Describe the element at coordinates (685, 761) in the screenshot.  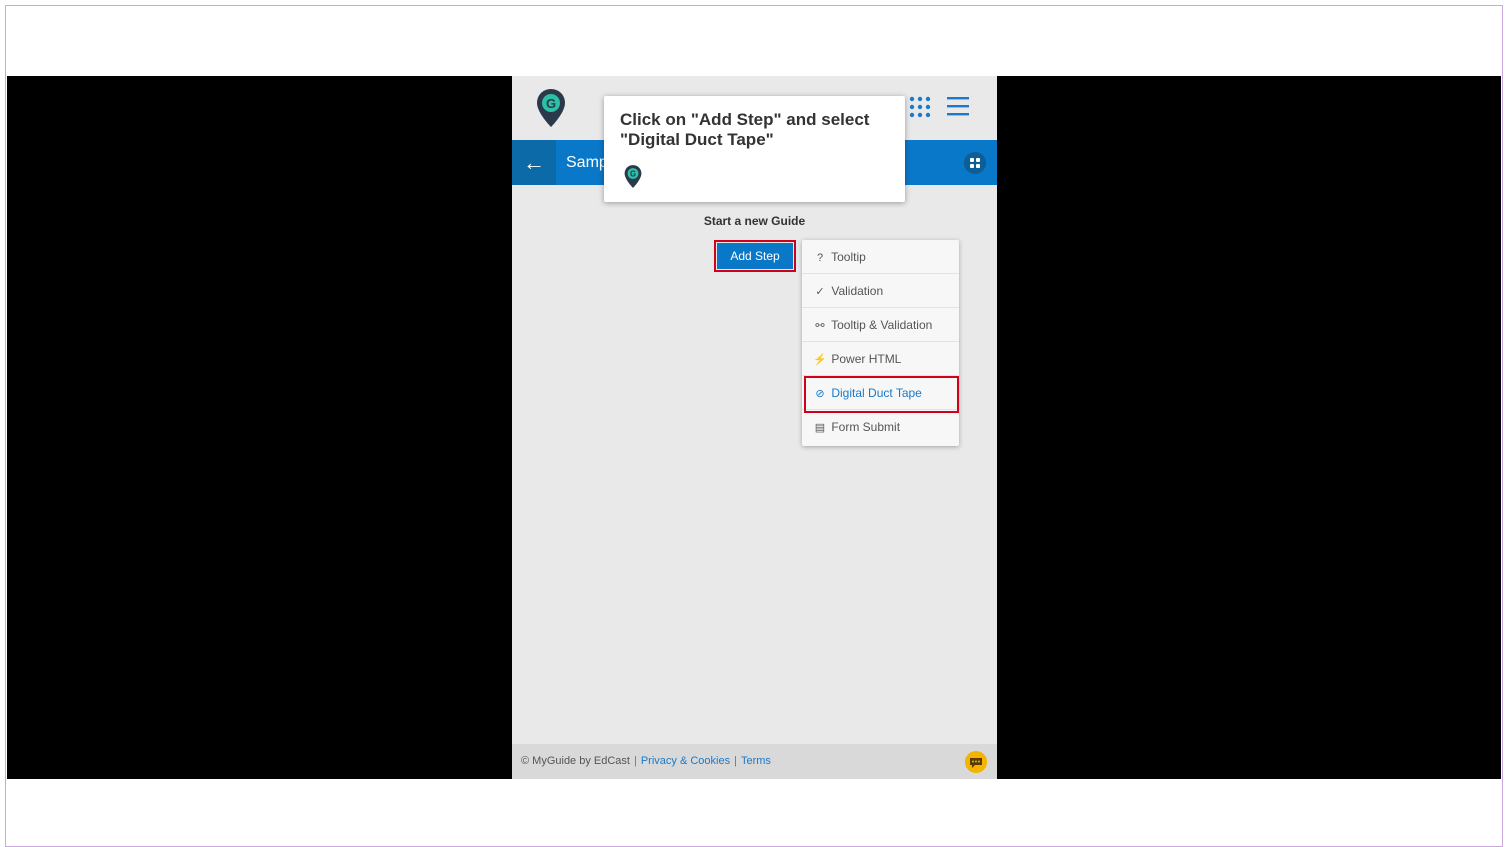
I see `privacy-link: Privacy & Cookies` at that location.